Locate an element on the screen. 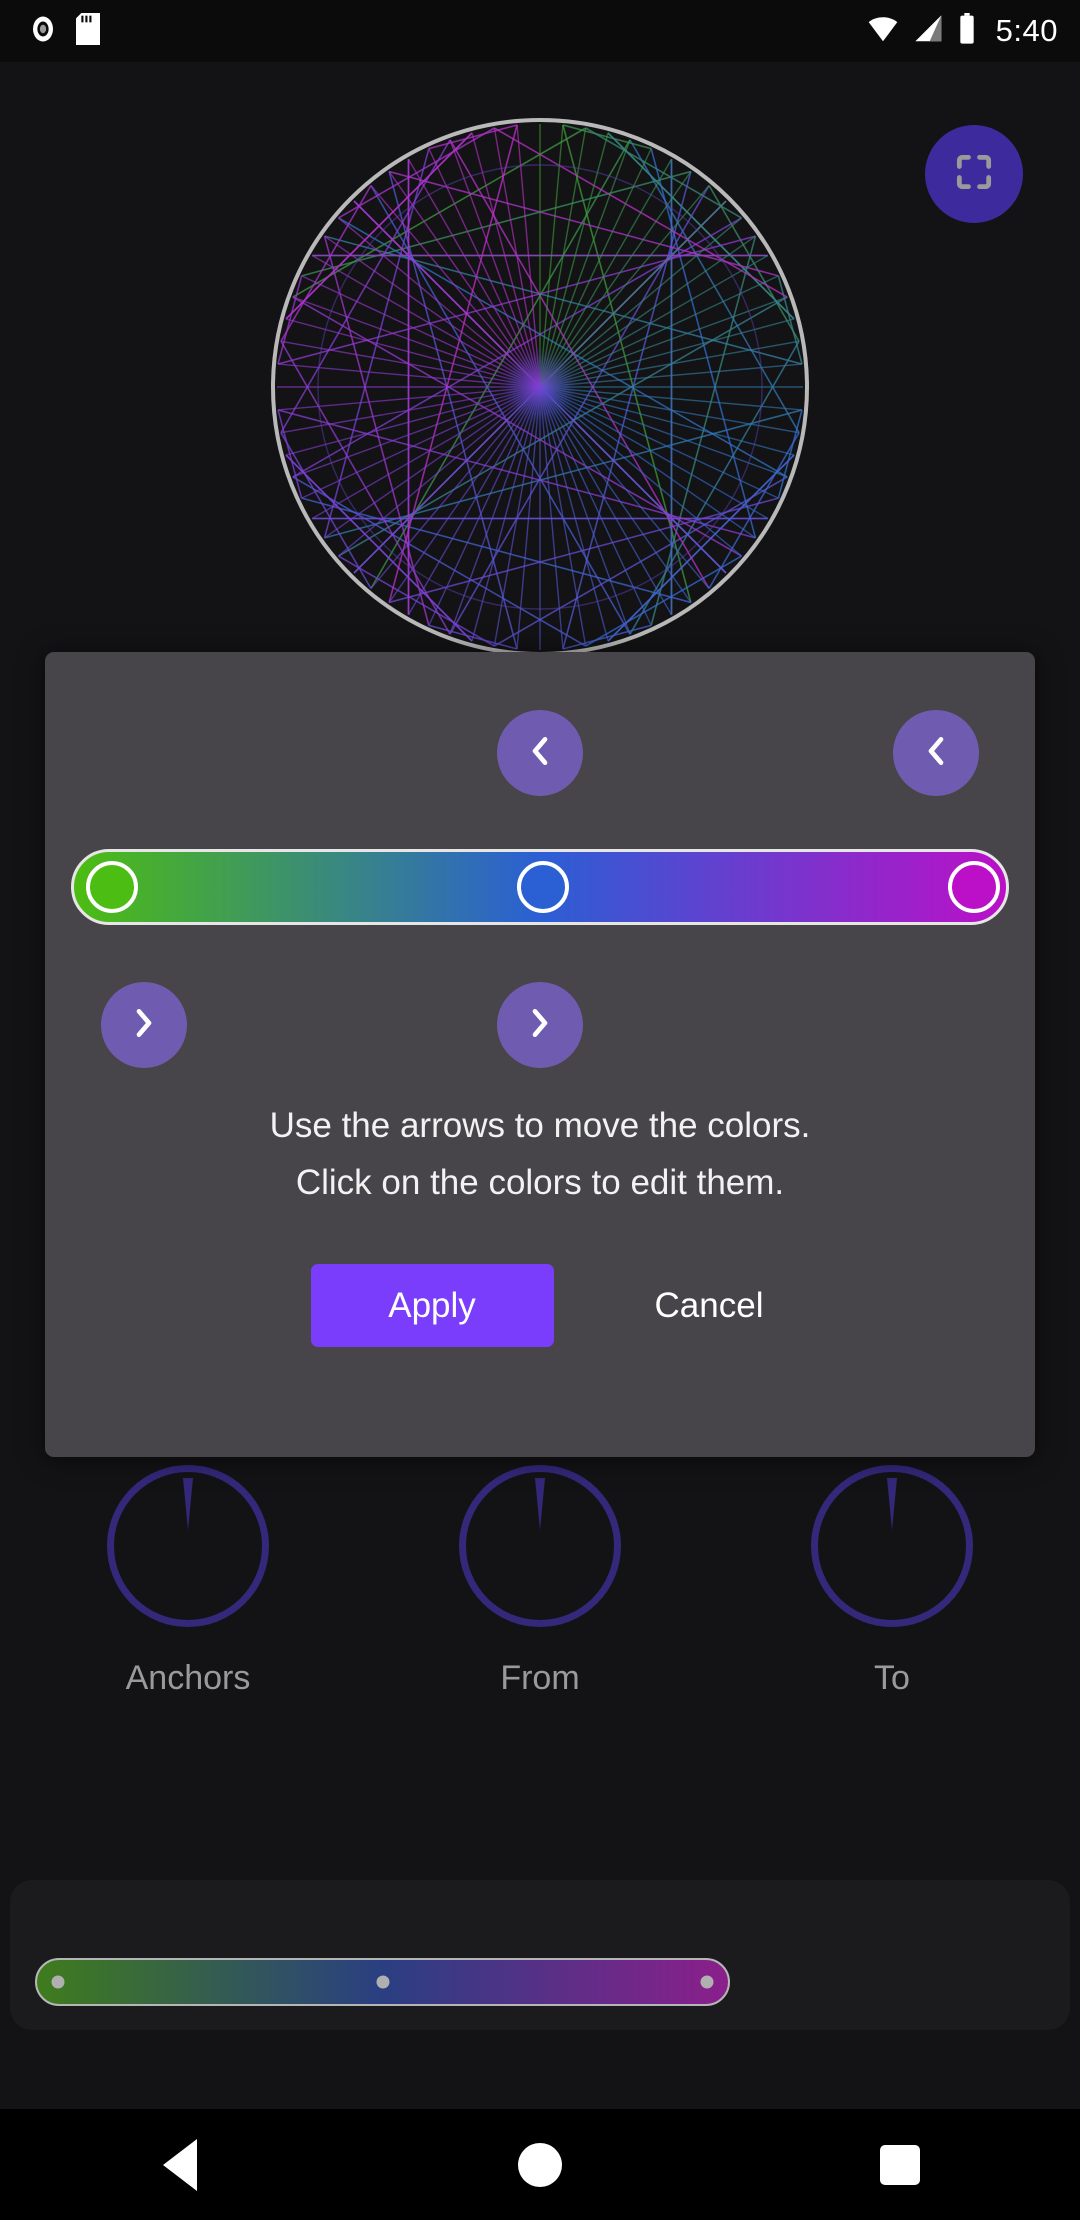 The width and height of the screenshot is (1080, 2220). gradient-preview-strip is located at coordinates (382, 1982).